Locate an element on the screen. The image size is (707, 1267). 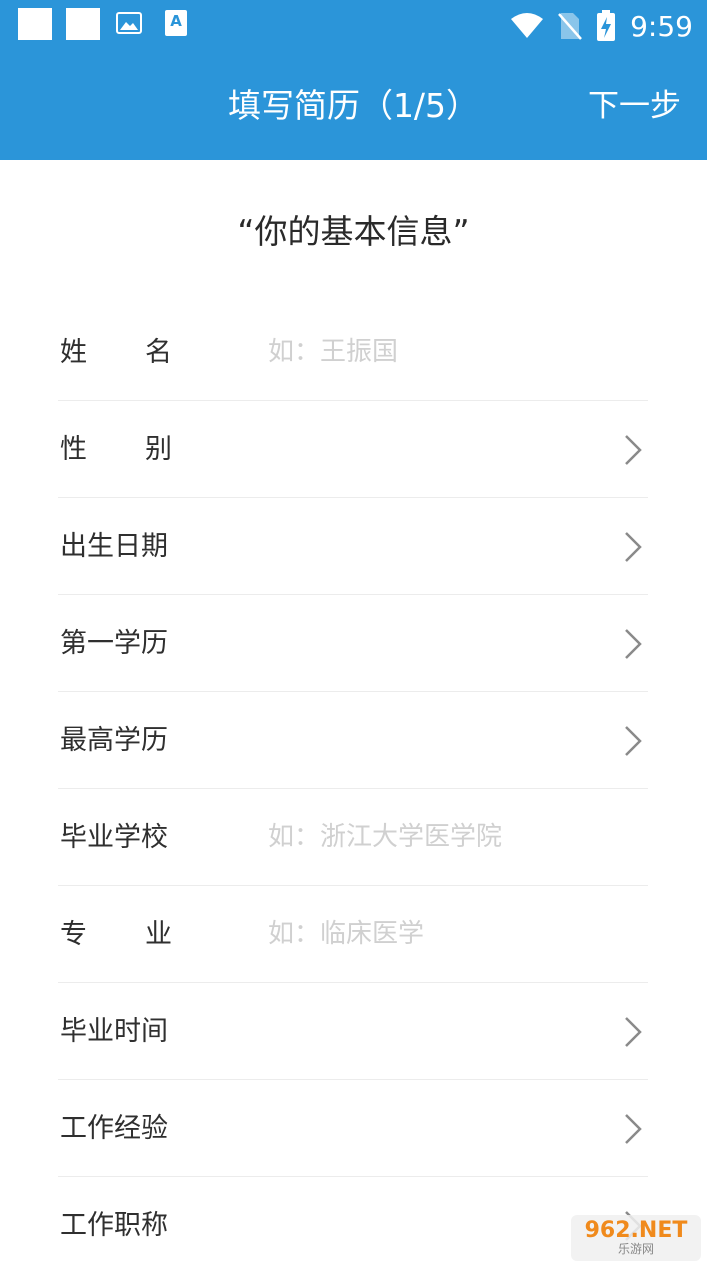
form-row-major: 专业 如：临床医学 is located at coordinates (353, 934).